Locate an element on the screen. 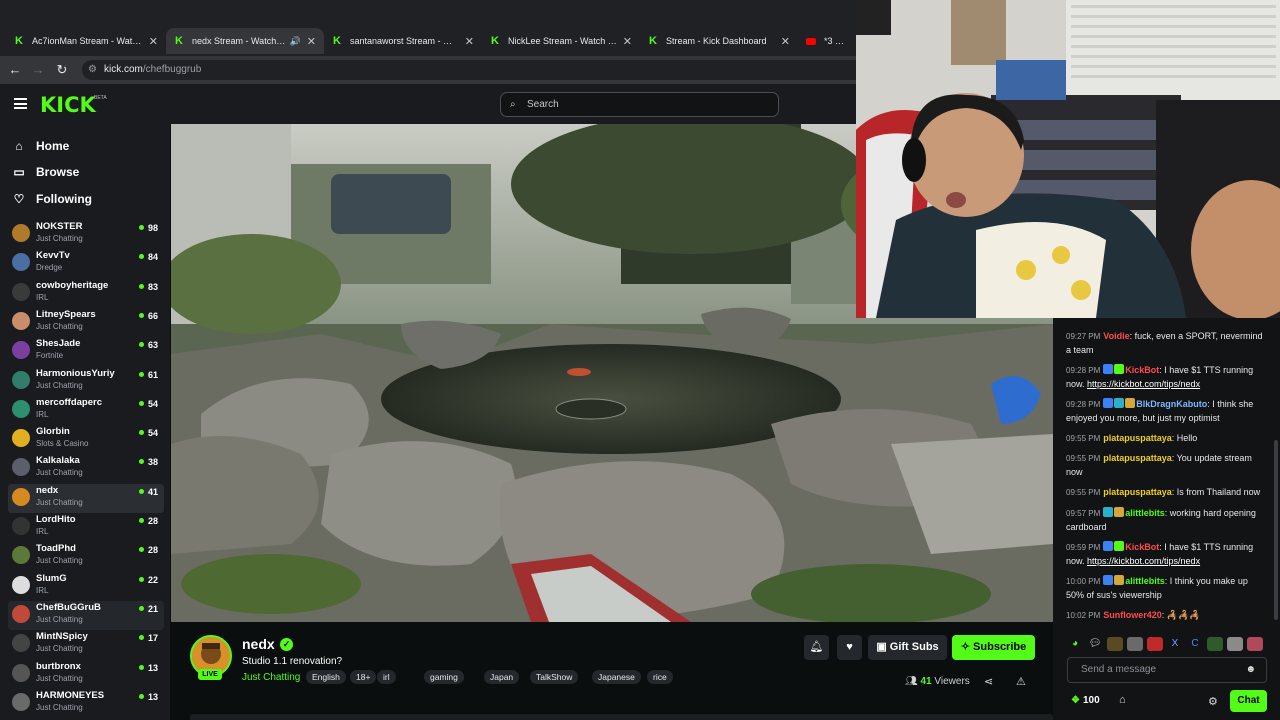 This screenshot has height=720, width=1280. forward-icon: → is located at coordinates (38, 70).